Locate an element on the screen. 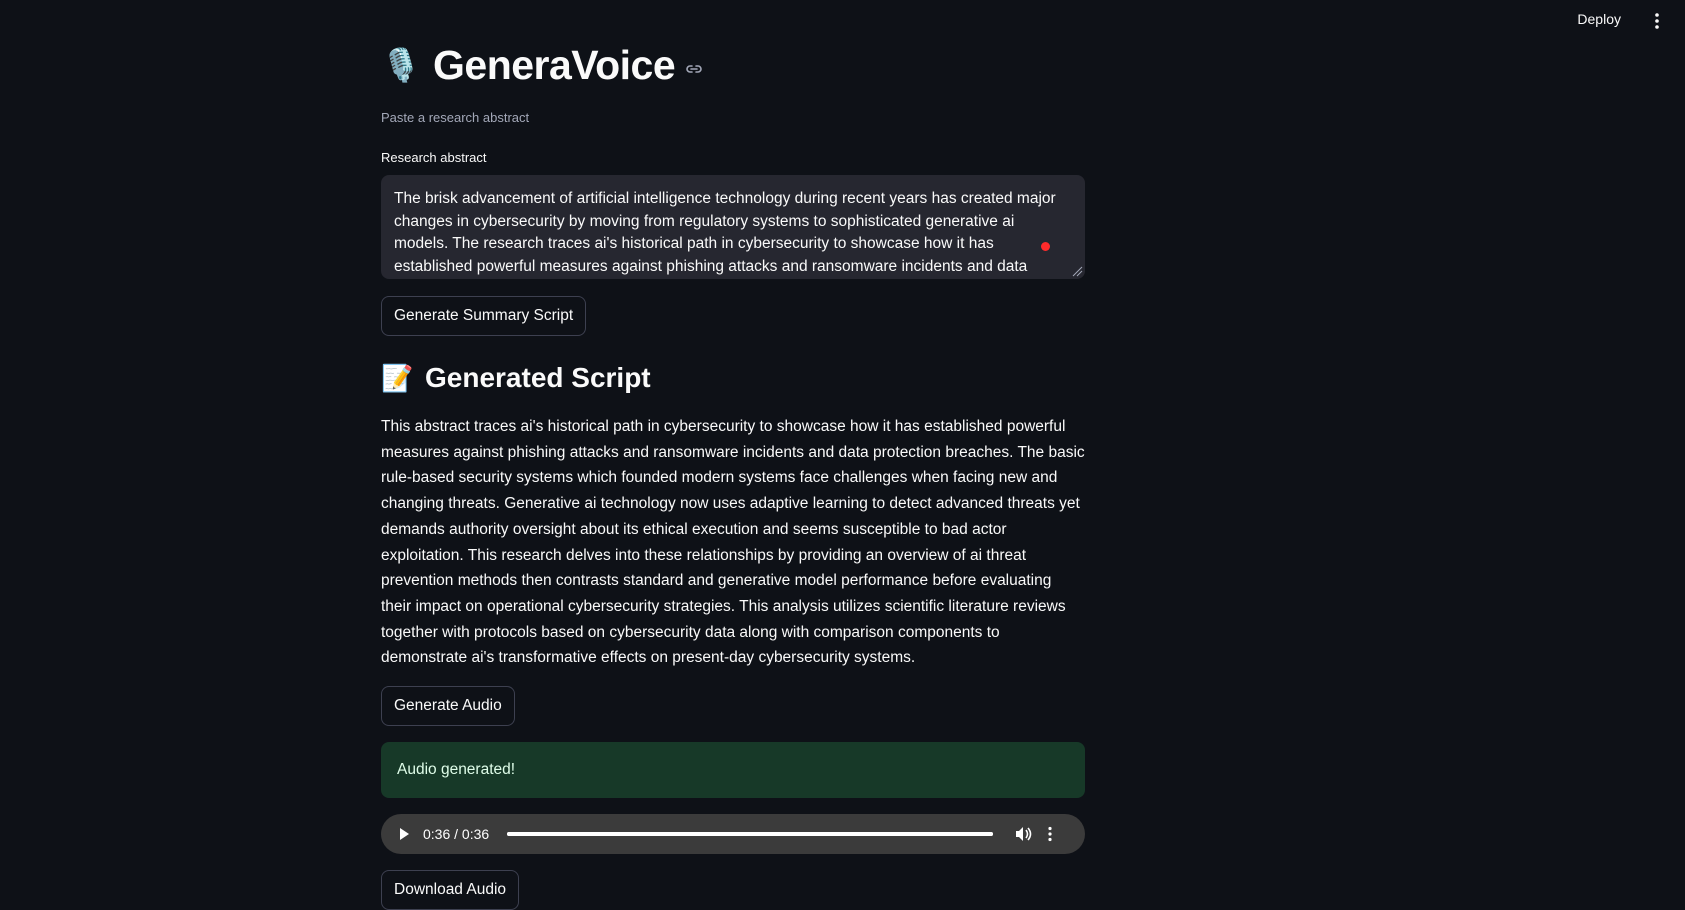  top-bar: Deploy is located at coordinates (842, 21).